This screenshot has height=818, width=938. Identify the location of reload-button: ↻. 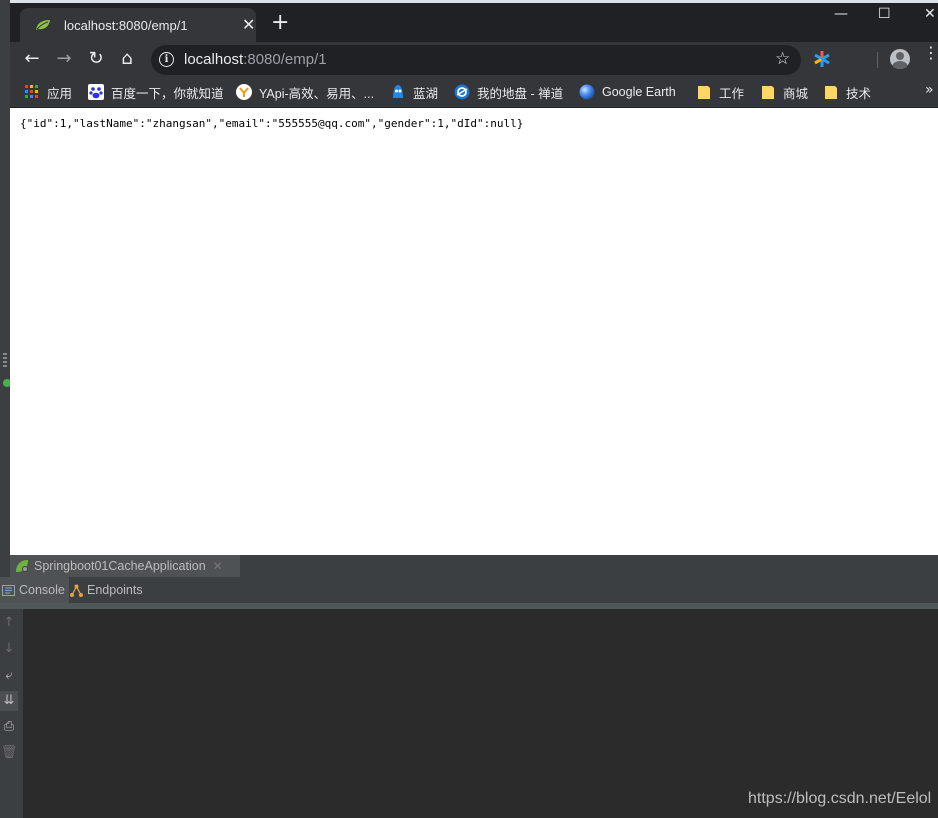
(96, 59).